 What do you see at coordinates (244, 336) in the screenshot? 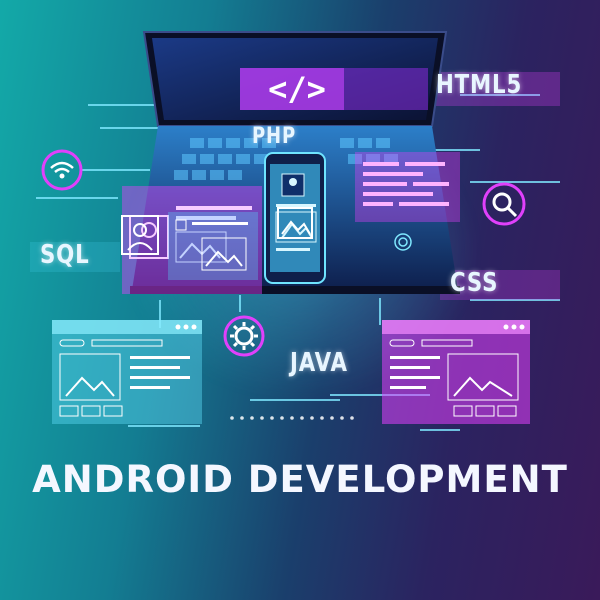
I see `gear-icon` at bounding box center [244, 336].